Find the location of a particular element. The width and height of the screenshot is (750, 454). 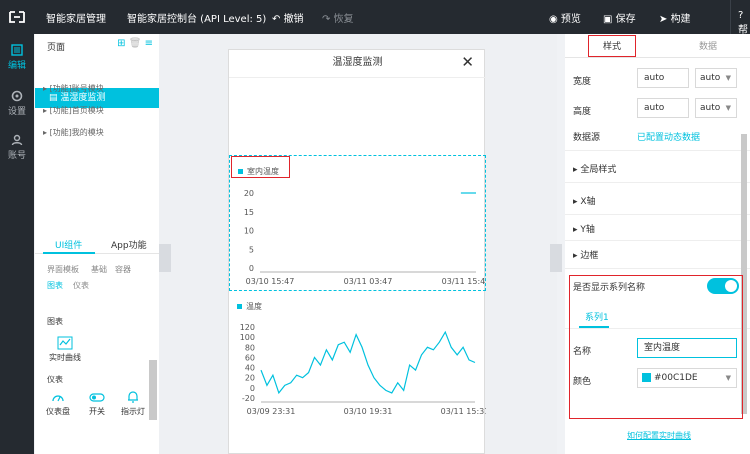

highlight-style-tab-box is located at coordinates (612, 46).